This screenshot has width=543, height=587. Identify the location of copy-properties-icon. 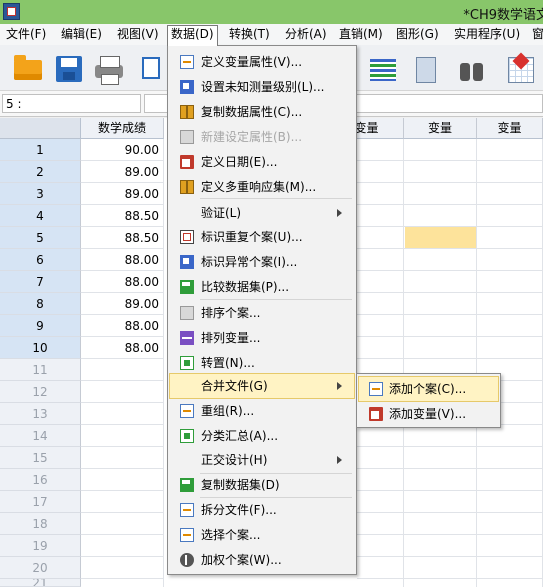
(187, 112).